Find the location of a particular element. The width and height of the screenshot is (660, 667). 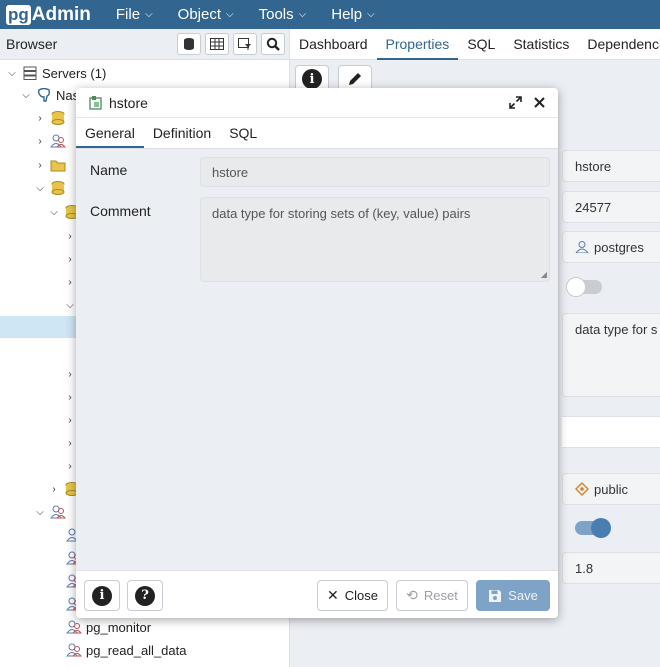

search-icon is located at coordinates (273, 44).